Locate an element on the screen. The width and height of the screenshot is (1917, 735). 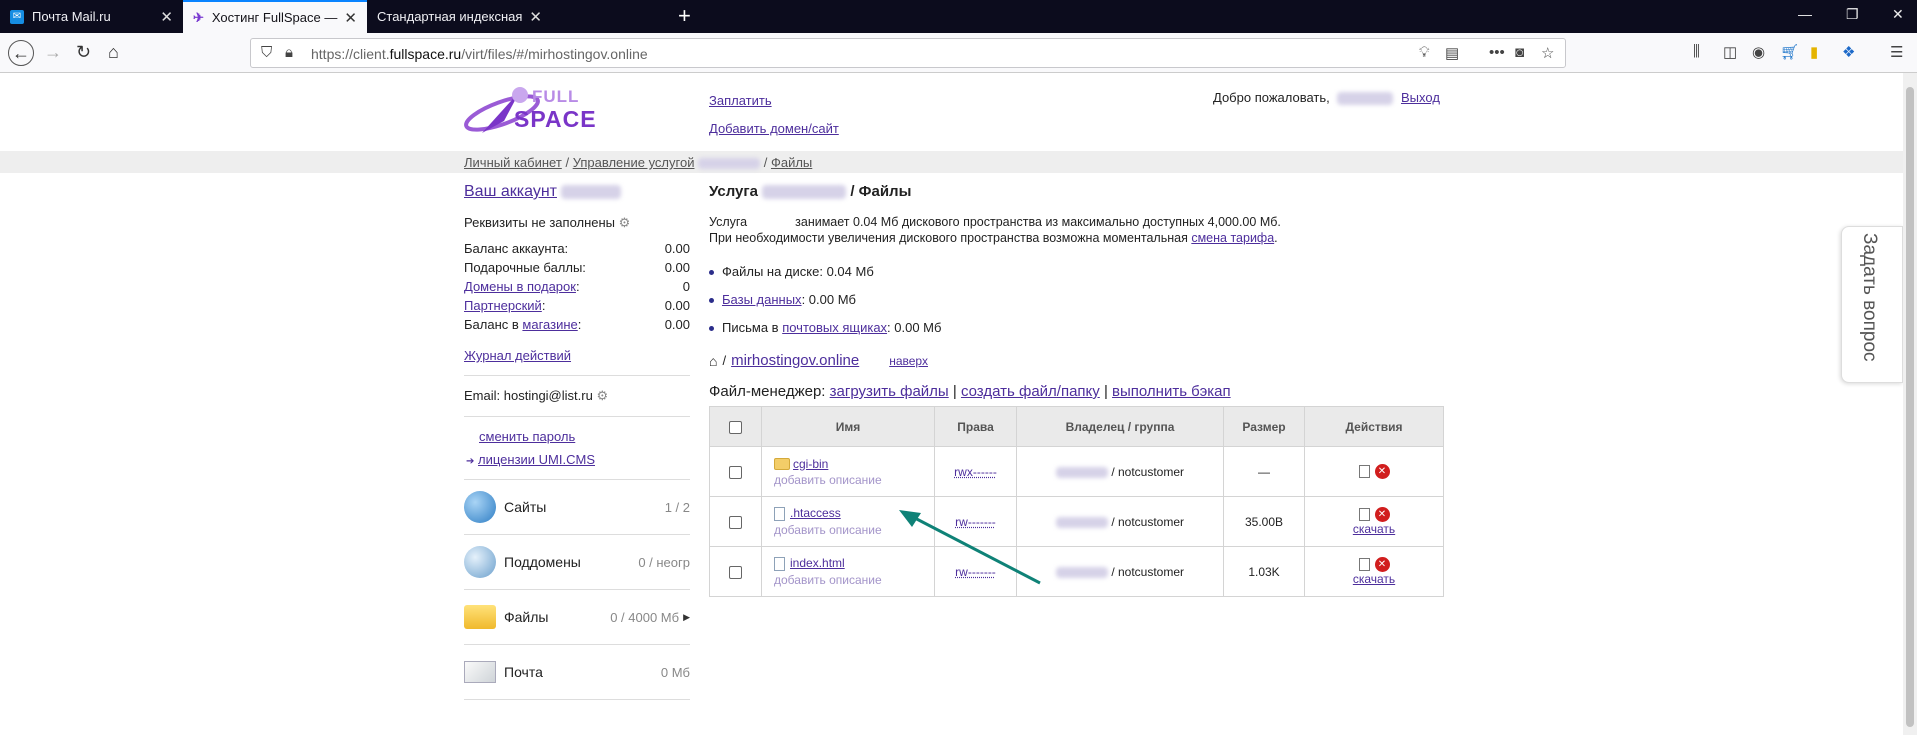
path-domain-link: mirhostingov.online is located at coordinates (795, 360).